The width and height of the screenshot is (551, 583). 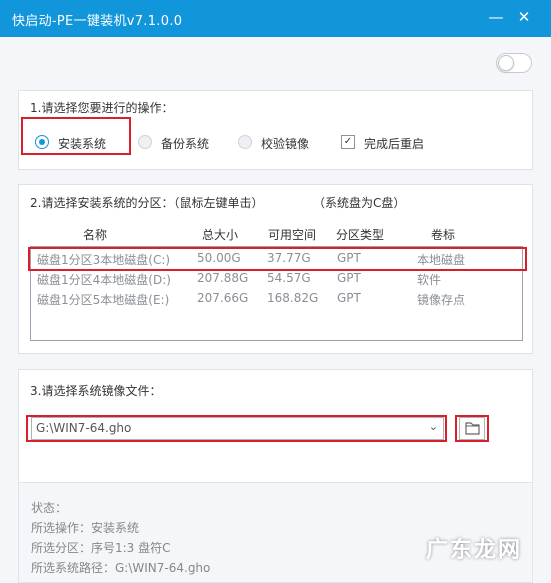 What do you see at coordinates (185, 144) in the screenshot?
I see `option-label: 备份系统` at bounding box center [185, 144].